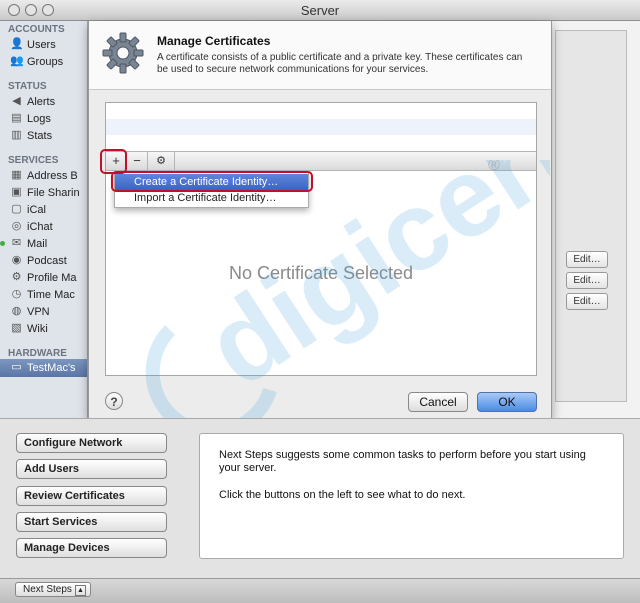 This screenshot has height=603, width=640. What do you see at coordinates (438, 402) in the screenshot?
I see `cancel-button: Cancel` at bounding box center [438, 402].